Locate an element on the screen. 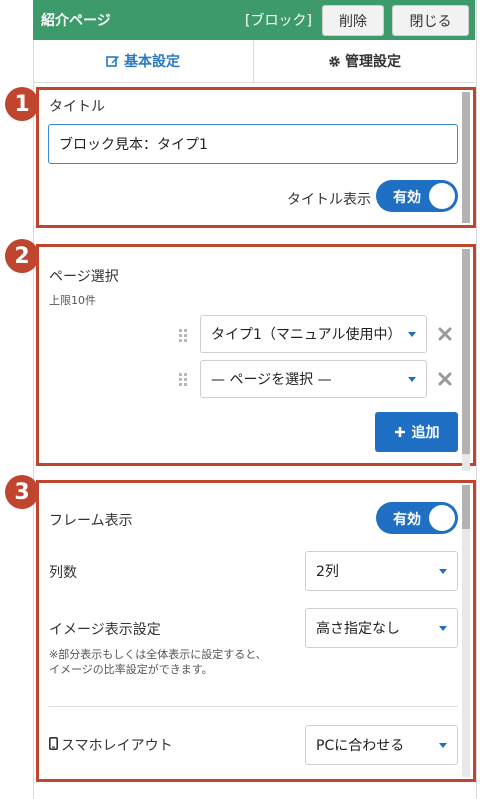 This screenshot has width=480, height=799. columns-label: 列数 is located at coordinates (63, 573).